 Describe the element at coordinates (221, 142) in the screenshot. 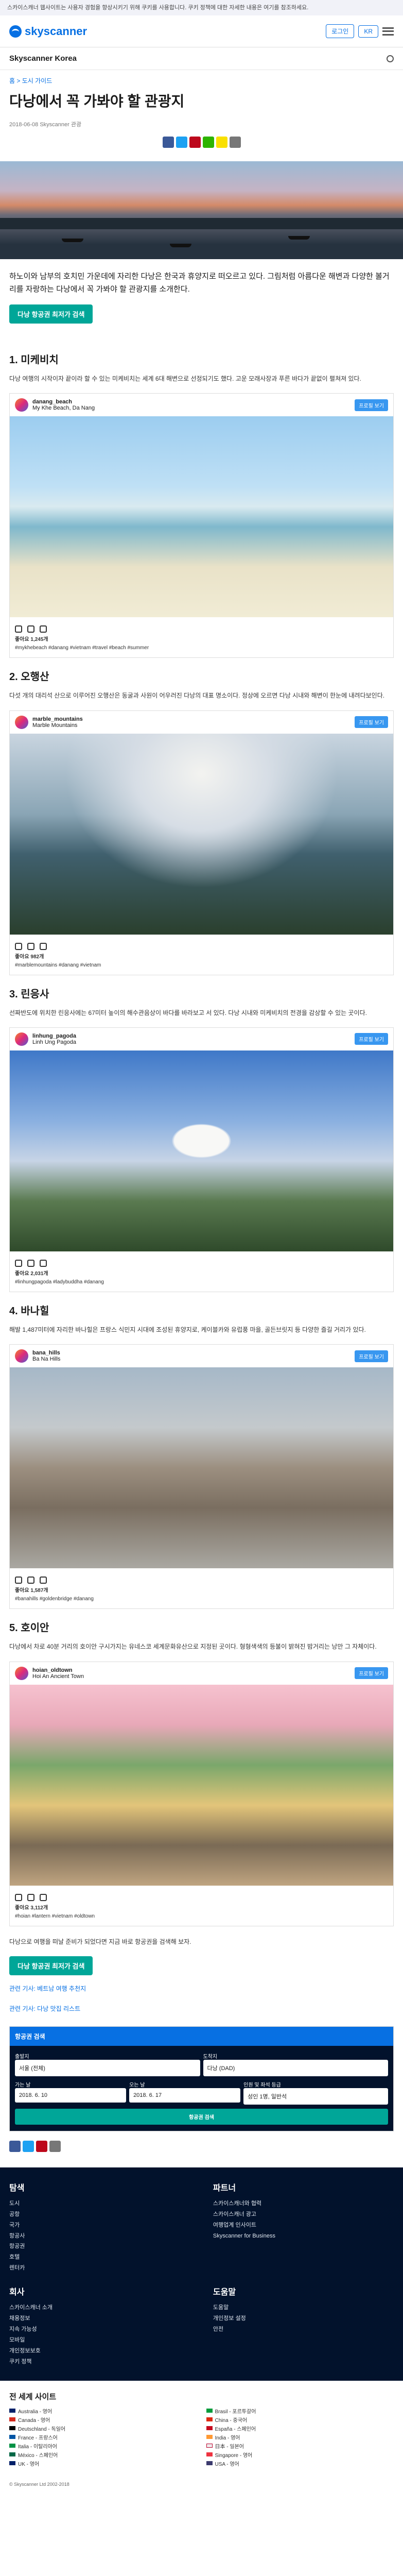

I see `kakao-icon` at that location.